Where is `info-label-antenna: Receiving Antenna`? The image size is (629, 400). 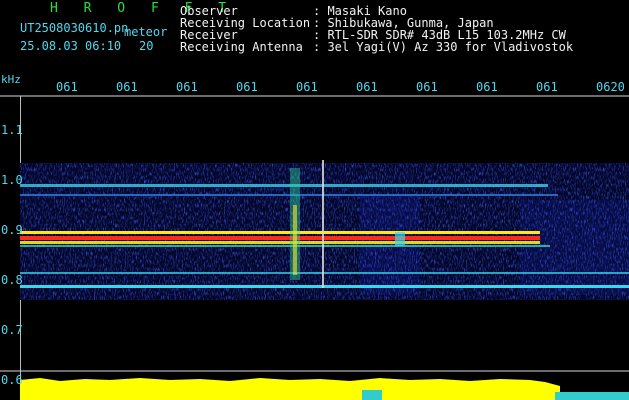
info-label-antenna: Receiving Antenna is located at coordinates (241, 47).